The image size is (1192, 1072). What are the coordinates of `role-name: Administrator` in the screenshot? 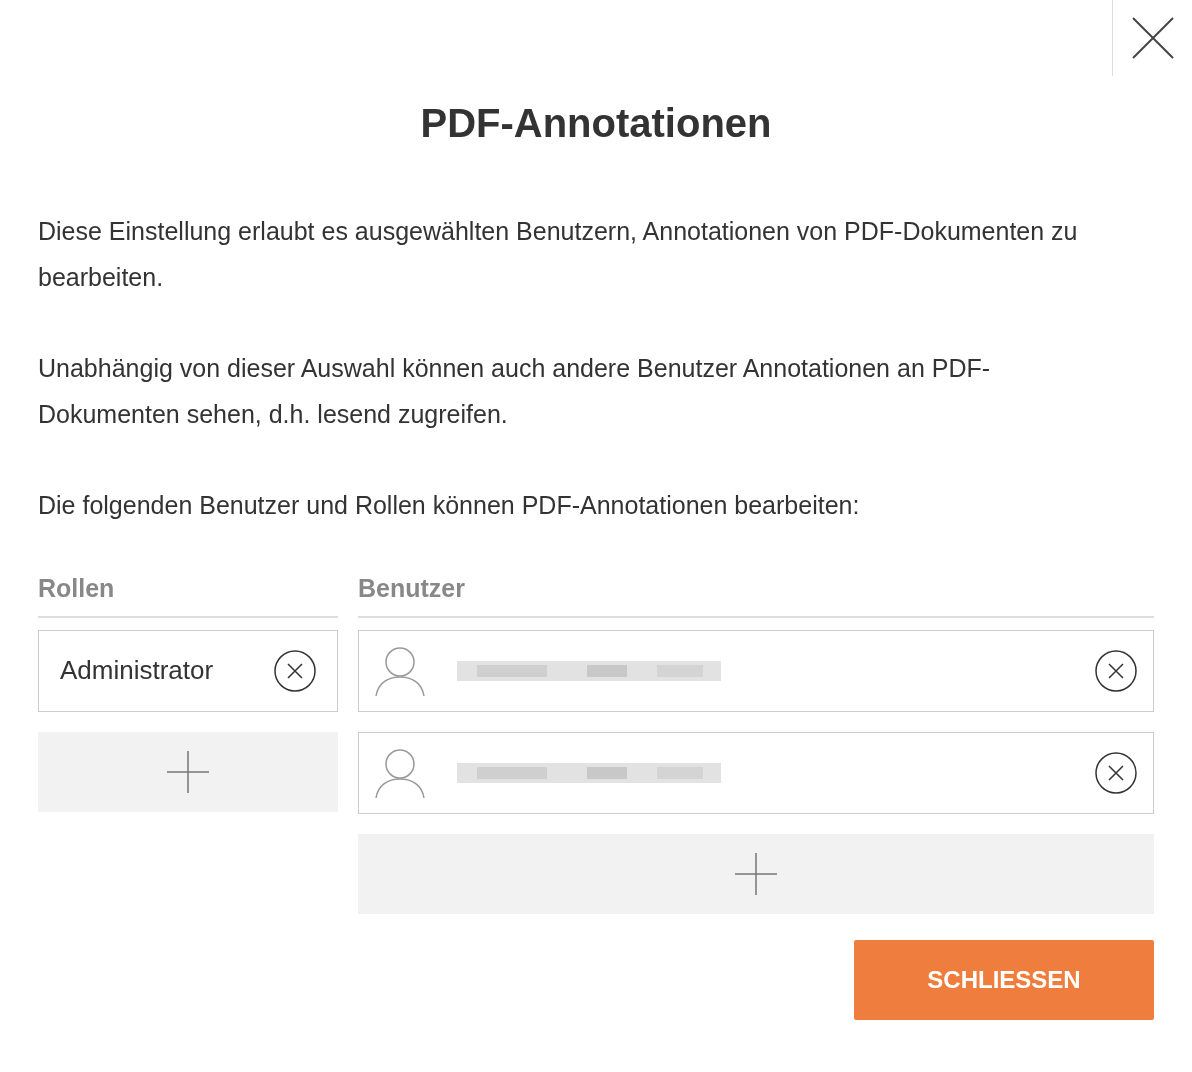 It's located at (137, 670).